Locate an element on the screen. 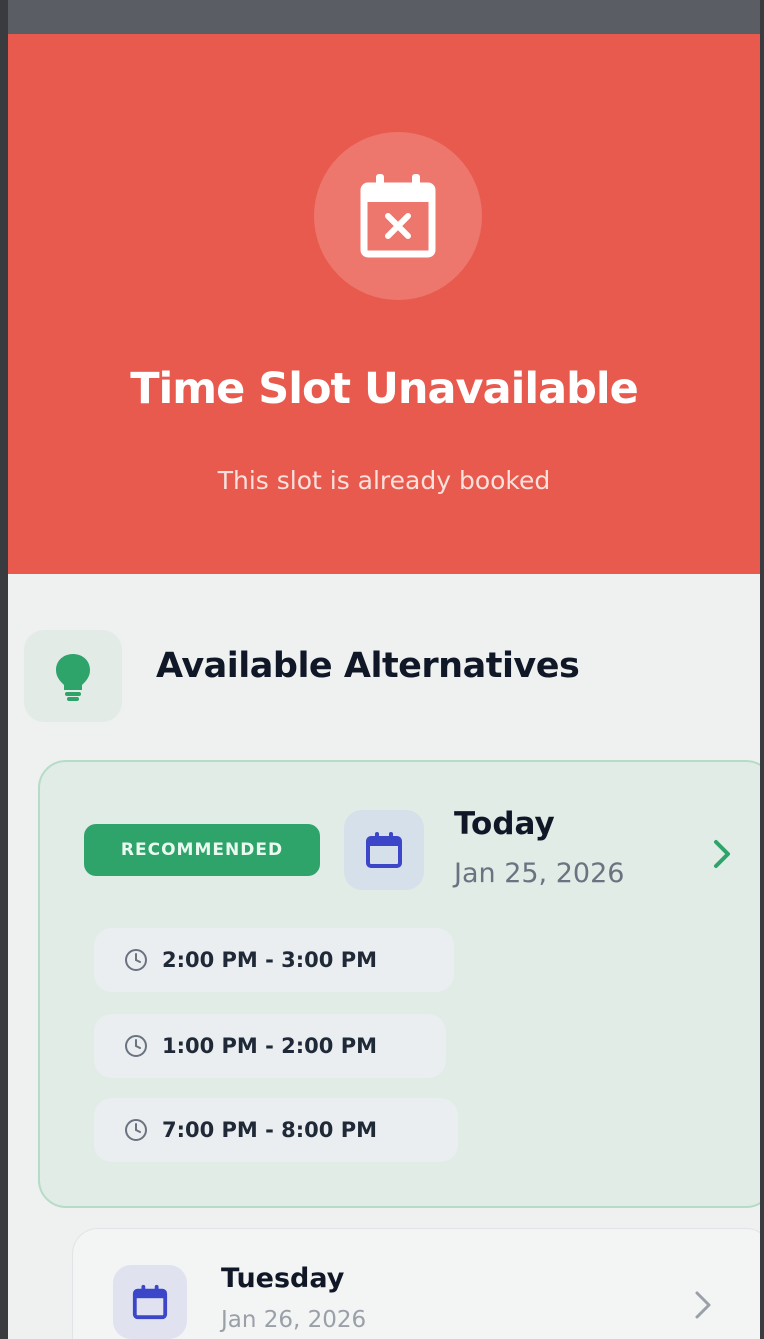 This screenshot has height=1339, width=764. calendar-x-icon is located at coordinates (398, 216).